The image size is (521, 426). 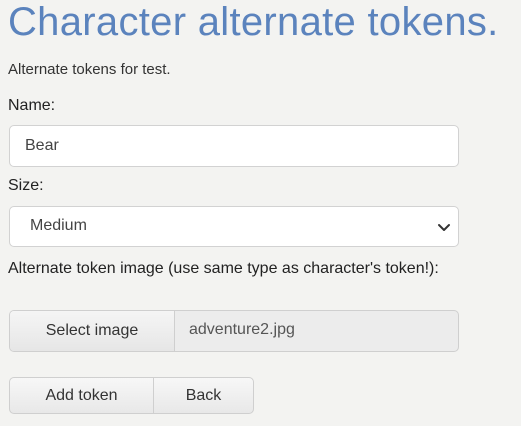 I want to click on action-button-group: Add token Back, so click(x=131, y=395).